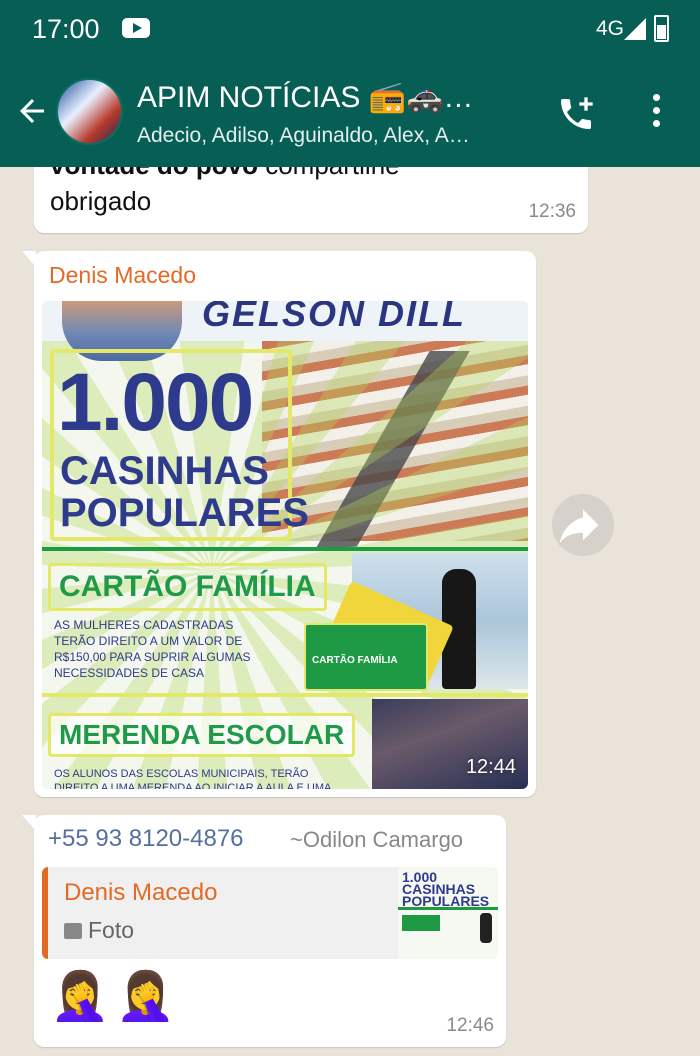 The width and height of the screenshot is (700, 1056). Describe the element at coordinates (579, 526) in the screenshot. I see `forward-icon` at that location.